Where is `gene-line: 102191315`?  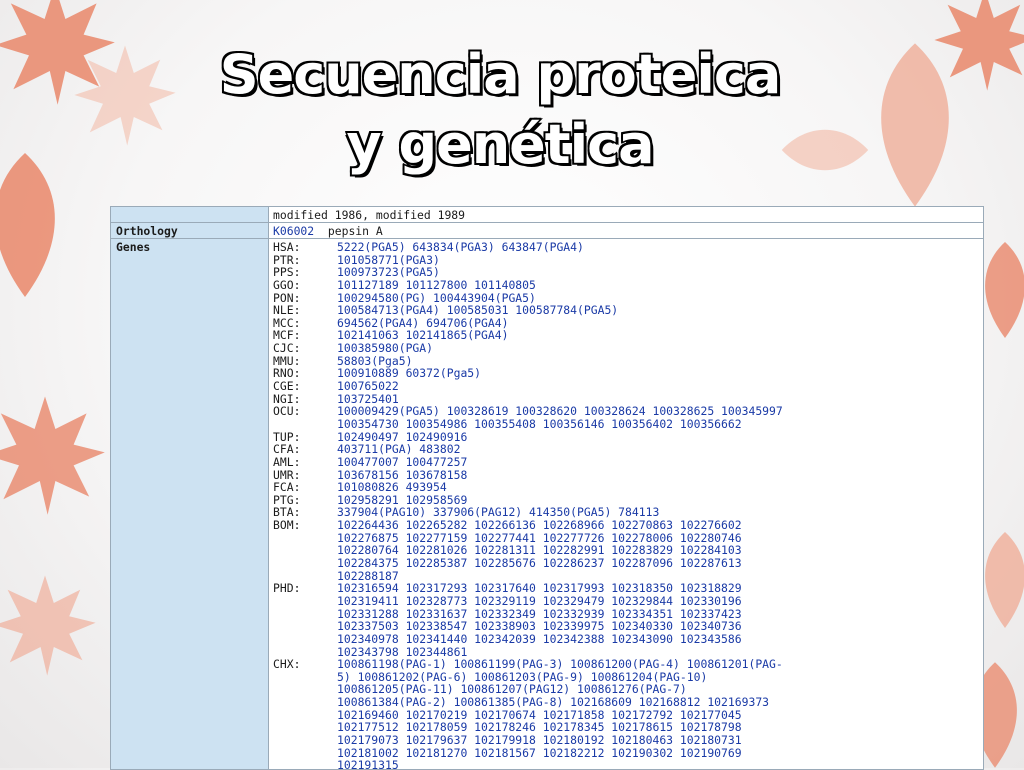
gene-line: 102191315 is located at coordinates (528, 763).